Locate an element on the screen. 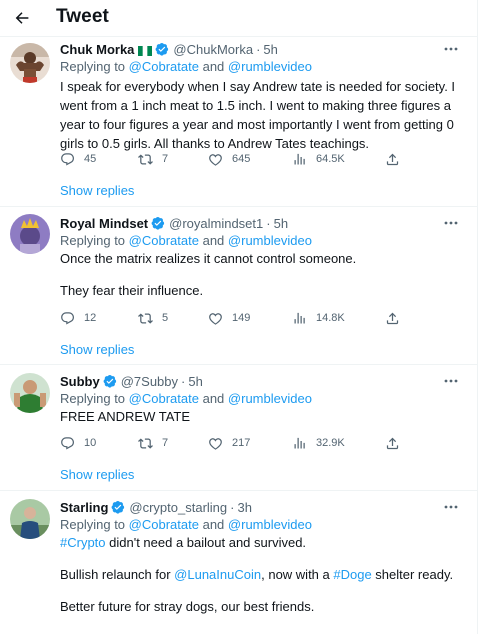 The width and height of the screenshot is (485, 634). reply-header: Chuk Morka @ChukMorka · 5h is located at coordinates (169, 49).